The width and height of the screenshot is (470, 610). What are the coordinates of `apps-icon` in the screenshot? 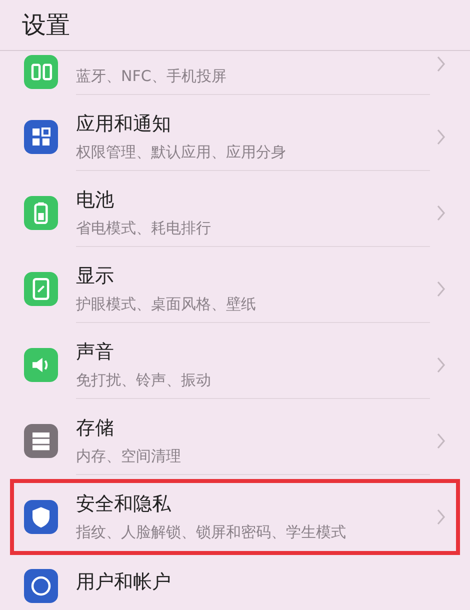 It's located at (41, 137).